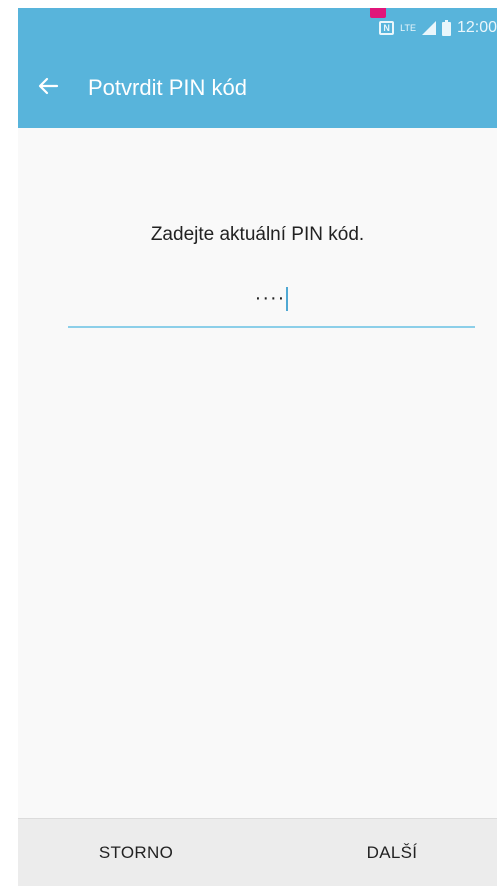 The image size is (497, 886). Describe the element at coordinates (378, 13) in the screenshot. I see `notification-indicator` at that location.